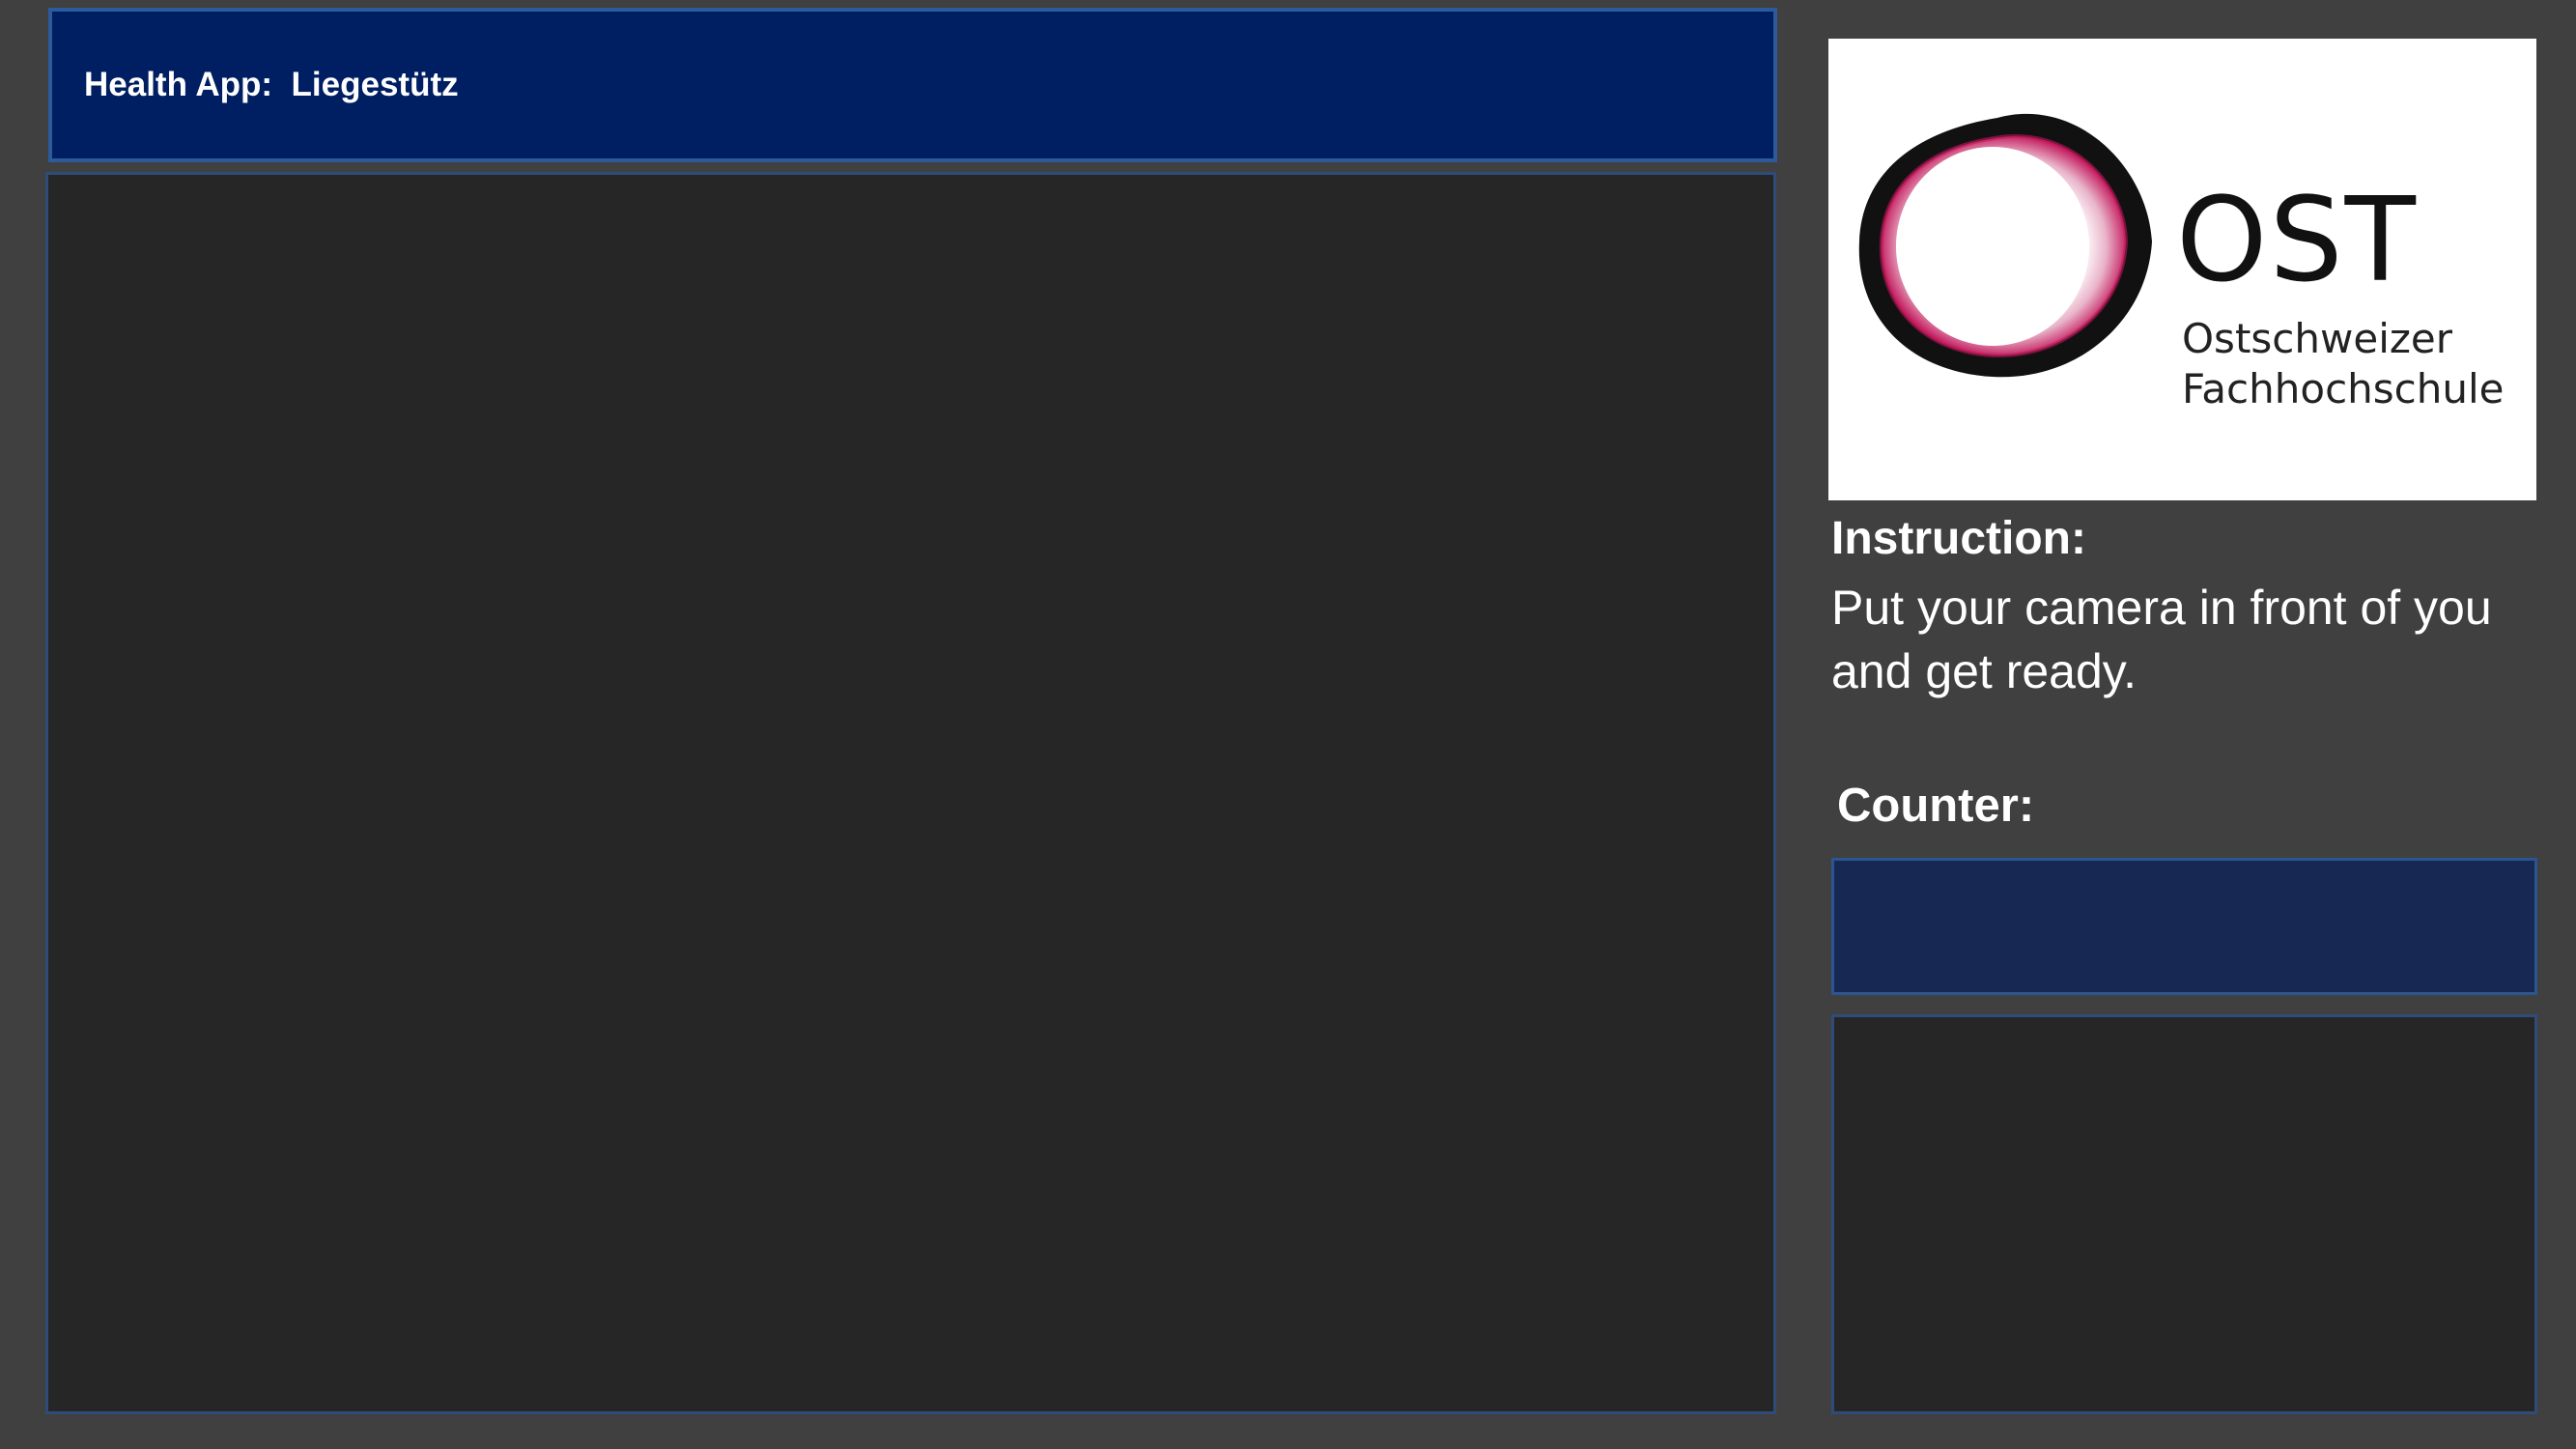 This screenshot has width=2576, height=1449. What do you see at coordinates (271, 84) in the screenshot?
I see `app-title: Health App: Liegestütz` at bounding box center [271, 84].